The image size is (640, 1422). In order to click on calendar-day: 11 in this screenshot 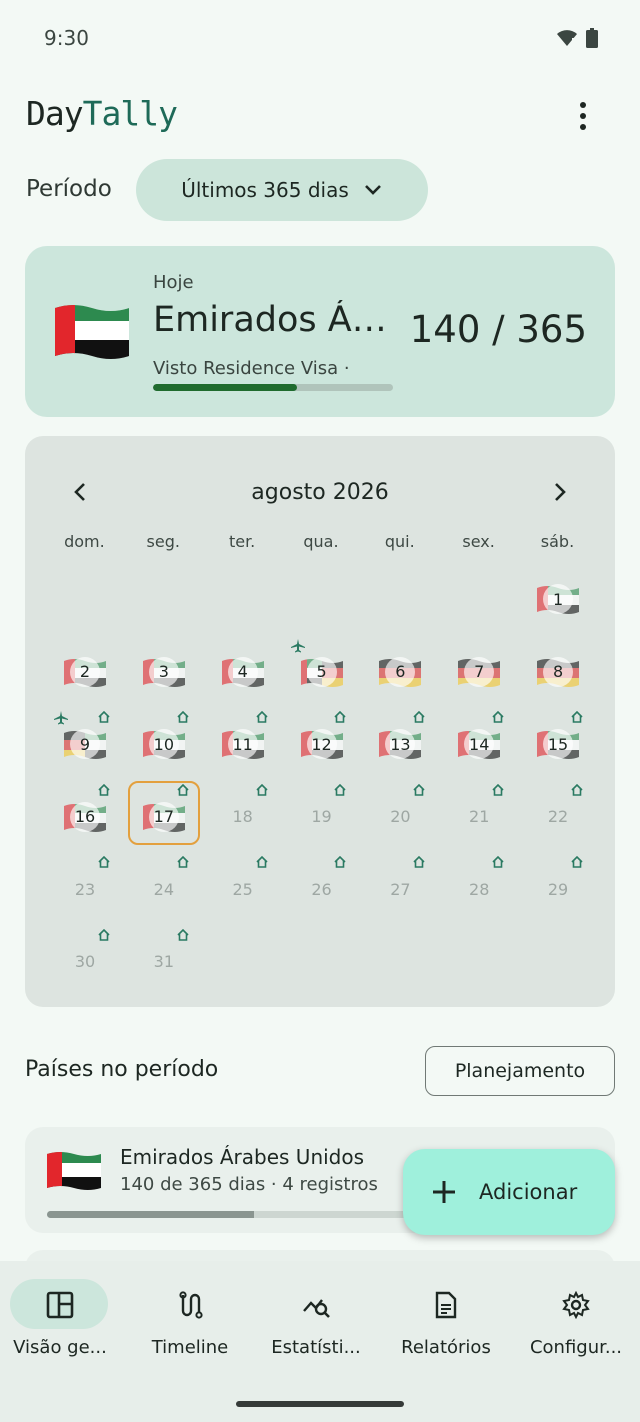, I will do `click(242, 741)`.